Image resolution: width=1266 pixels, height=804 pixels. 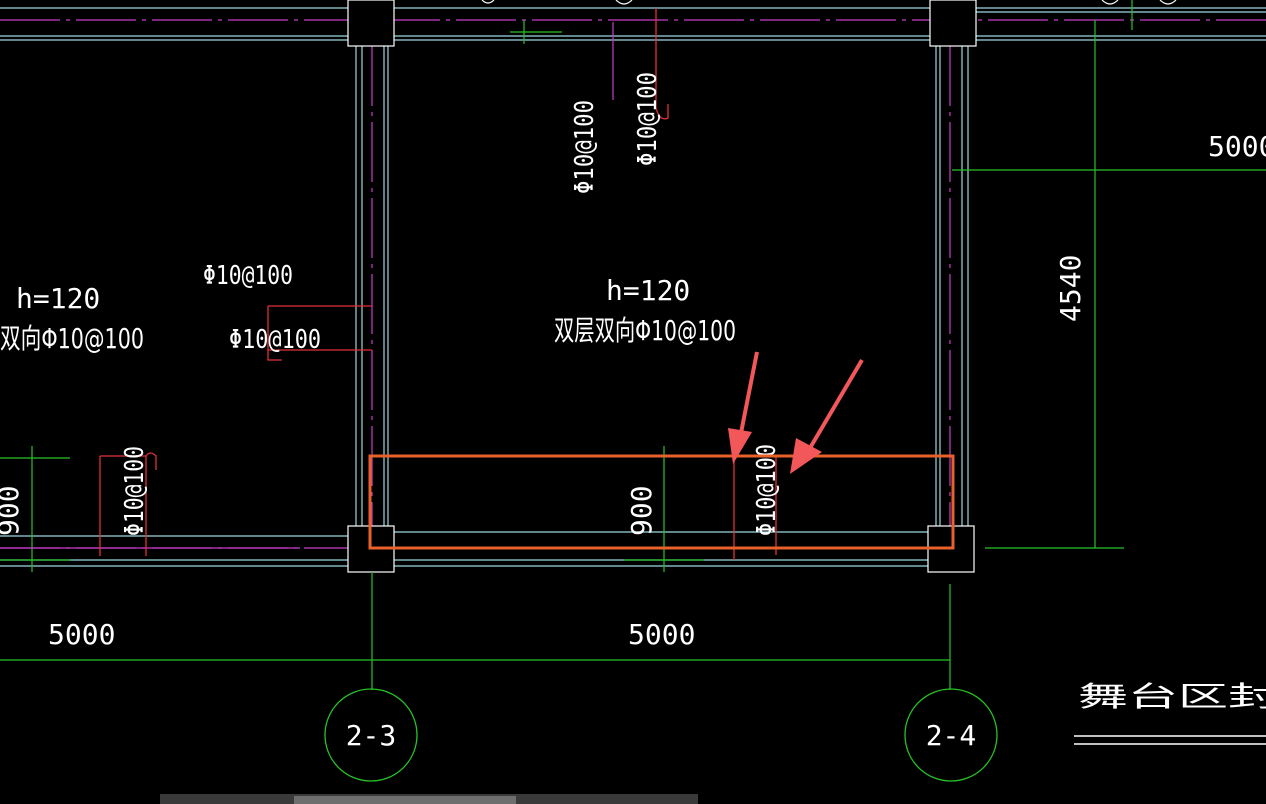 What do you see at coordinates (1172, 696) in the screenshot?
I see `drawing-title: 舞台区封板` at bounding box center [1172, 696].